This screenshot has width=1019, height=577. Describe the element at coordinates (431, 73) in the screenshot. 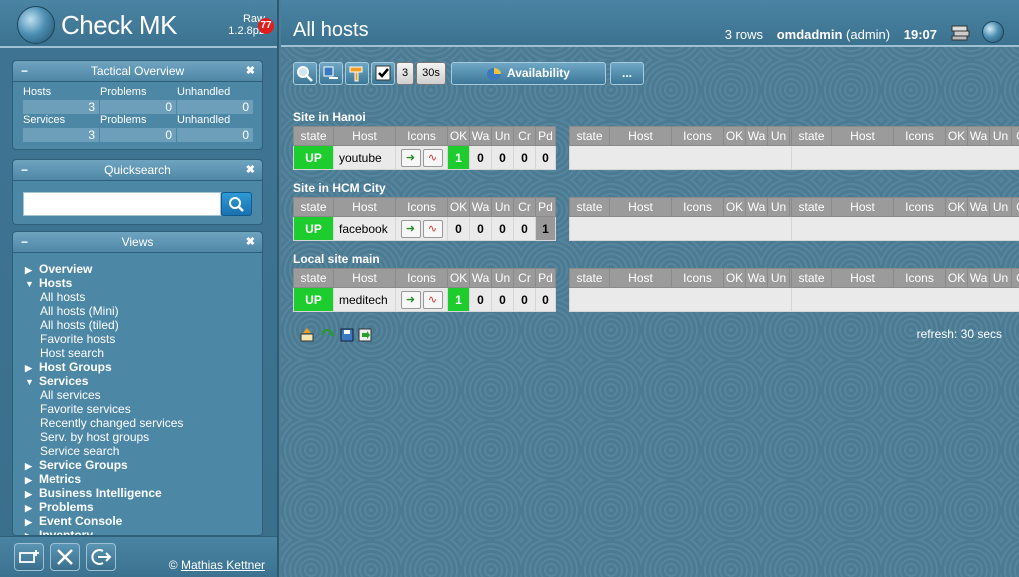

I see `refresh-interval-button: 30s` at that location.